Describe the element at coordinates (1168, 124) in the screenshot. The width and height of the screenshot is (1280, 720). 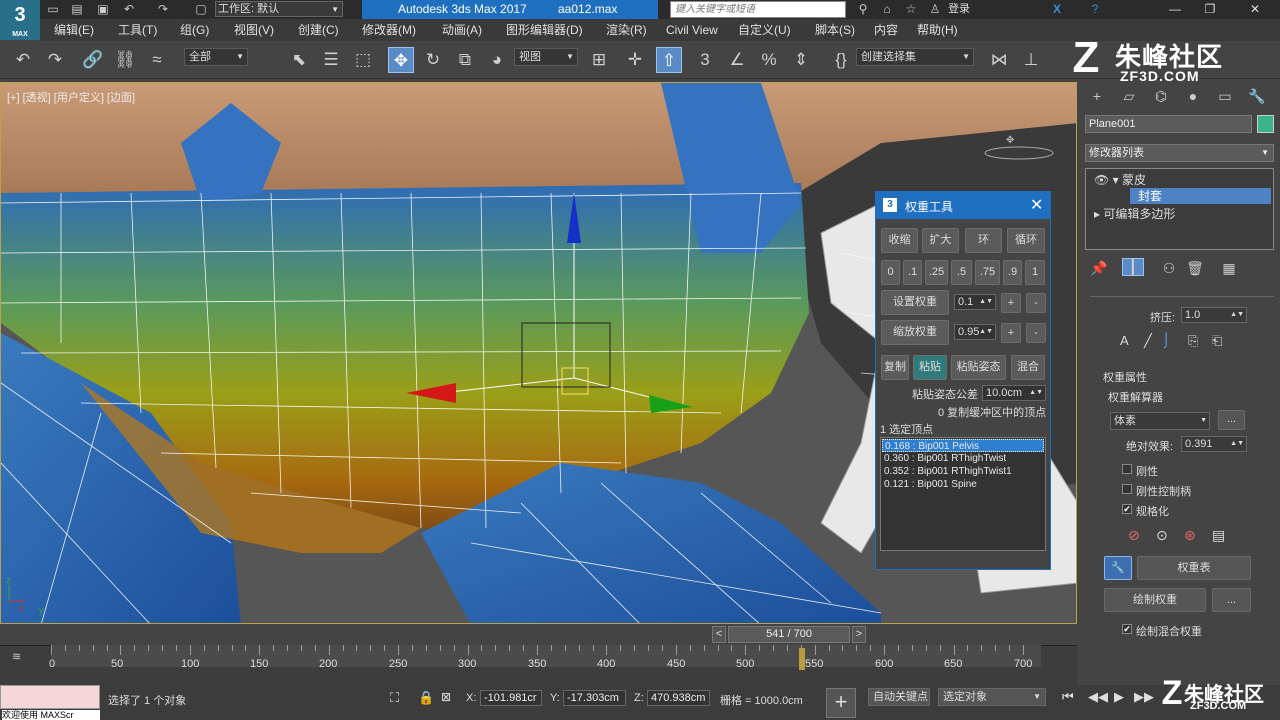
I see `object-name-field: Plane001` at that location.